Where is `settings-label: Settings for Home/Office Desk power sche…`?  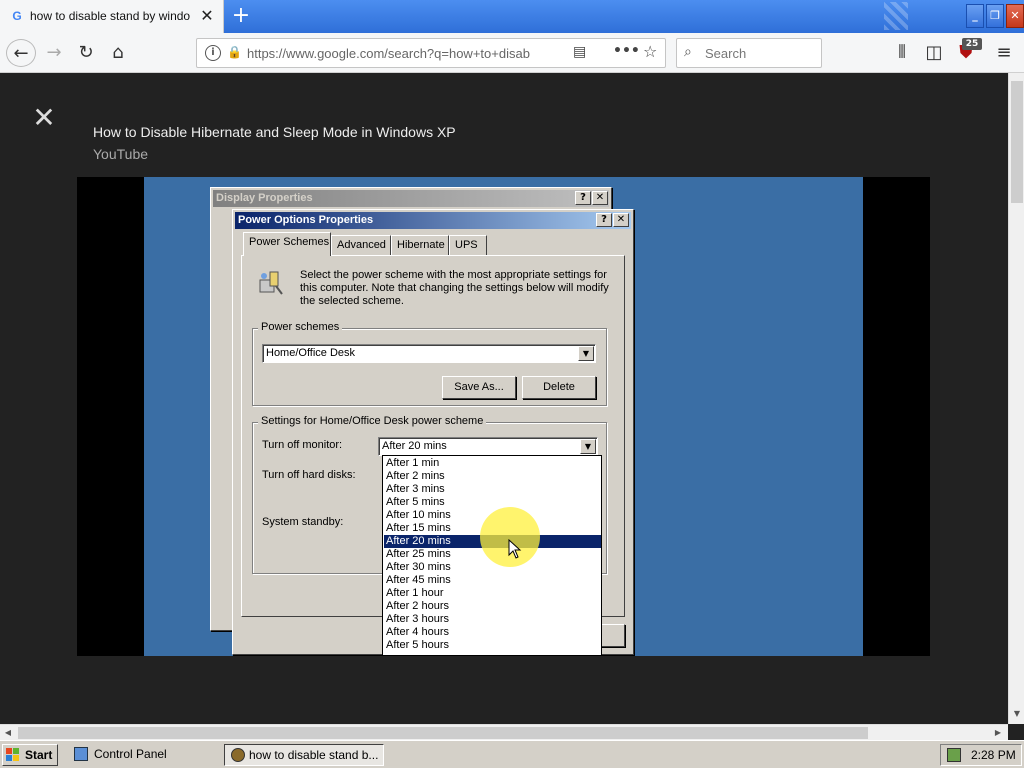
settings-label: Settings for Home/Office Desk power sche… is located at coordinates (372, 421).